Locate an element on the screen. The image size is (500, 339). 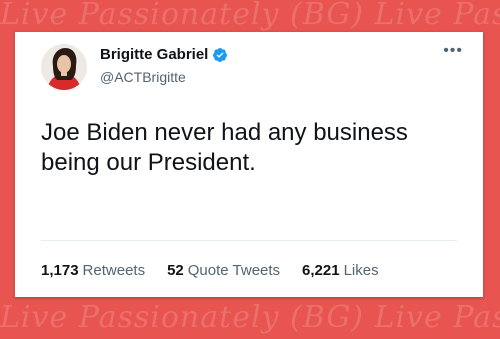
quote-tweets-stat: 52 Quote Tweets is located at coordinates (223, 270).